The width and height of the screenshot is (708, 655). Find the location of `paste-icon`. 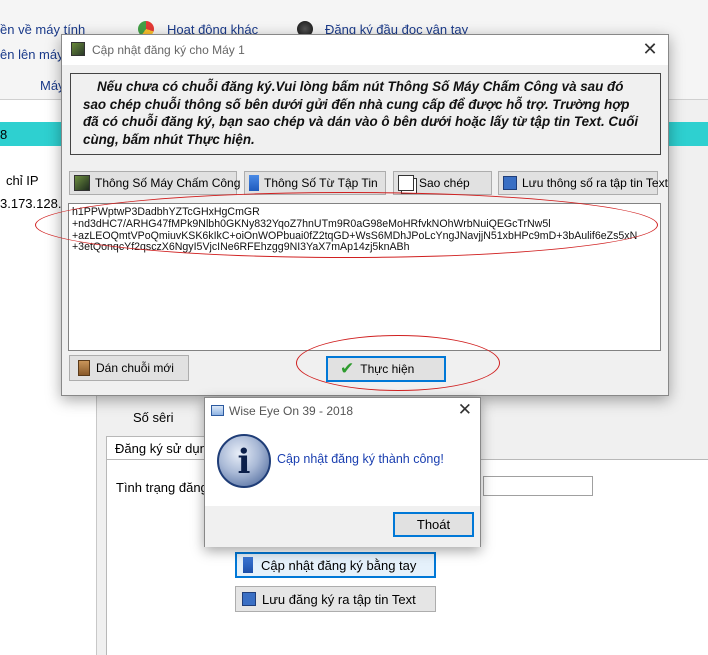

paste-icon is located at coordinates (84, 368).